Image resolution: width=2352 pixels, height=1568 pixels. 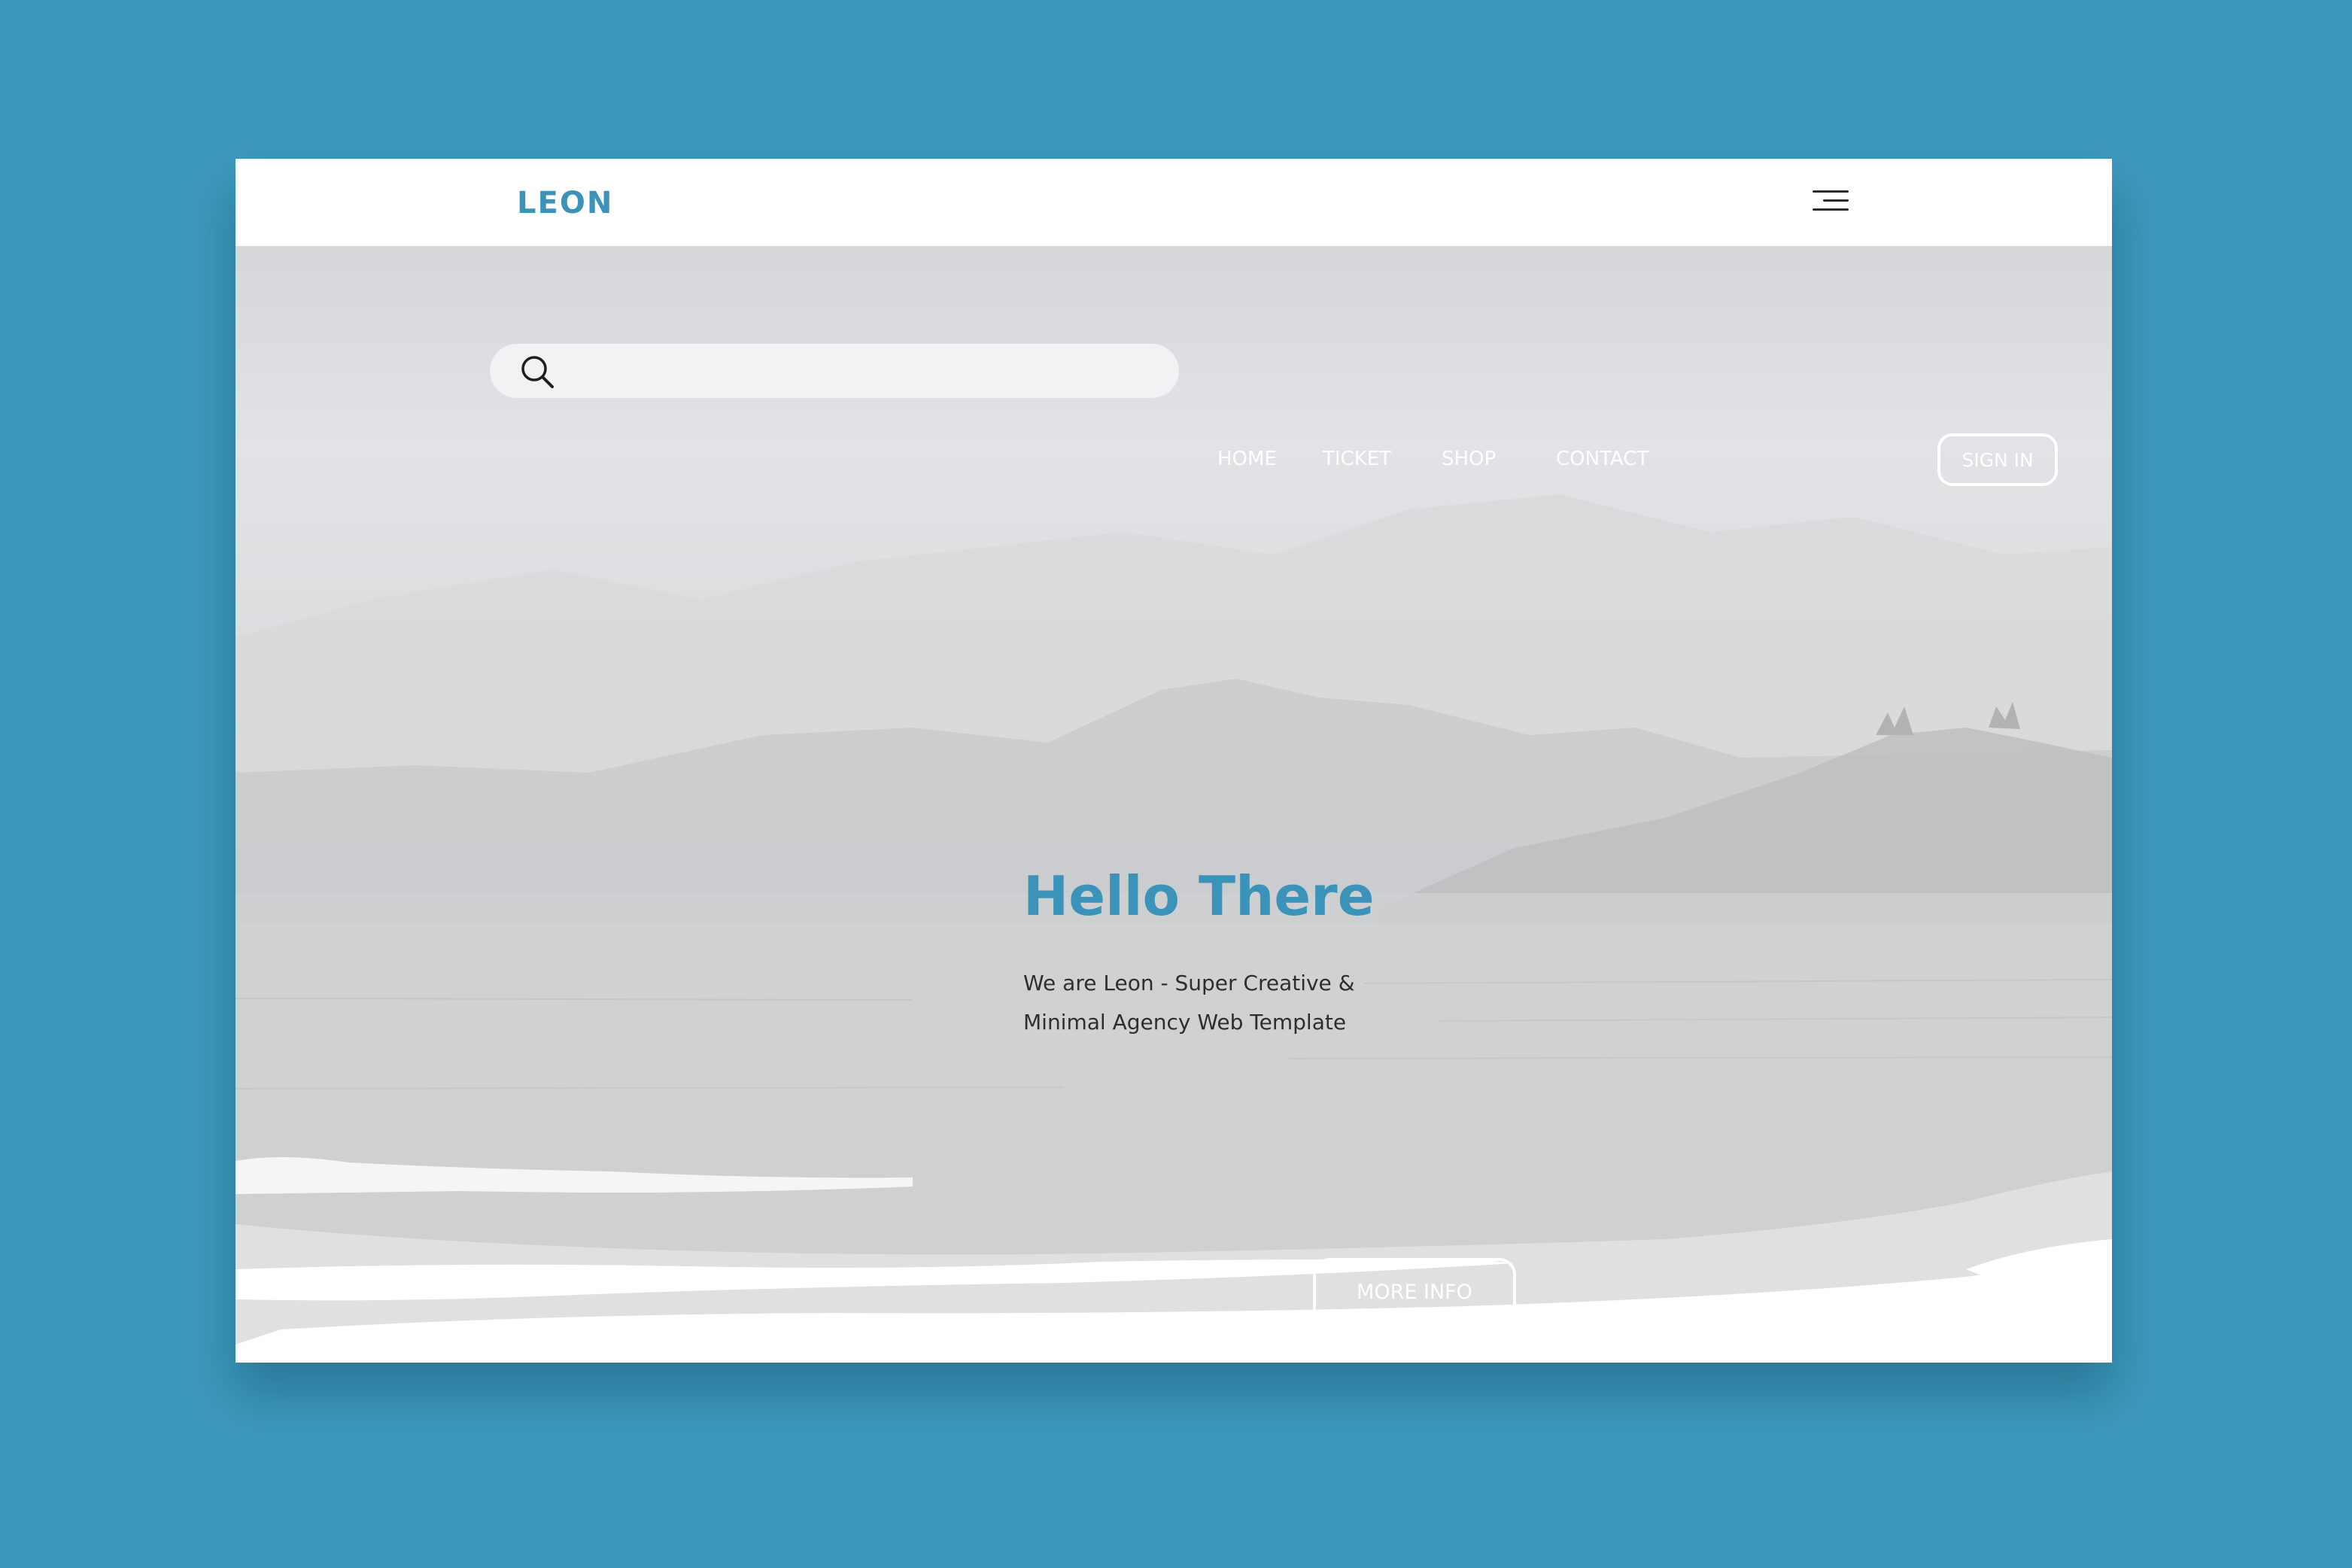 What do you see at coordinates (1469, 459) in the screenshot?
I see `nav-shop: SHOP` at bounding box center [1469, 459].